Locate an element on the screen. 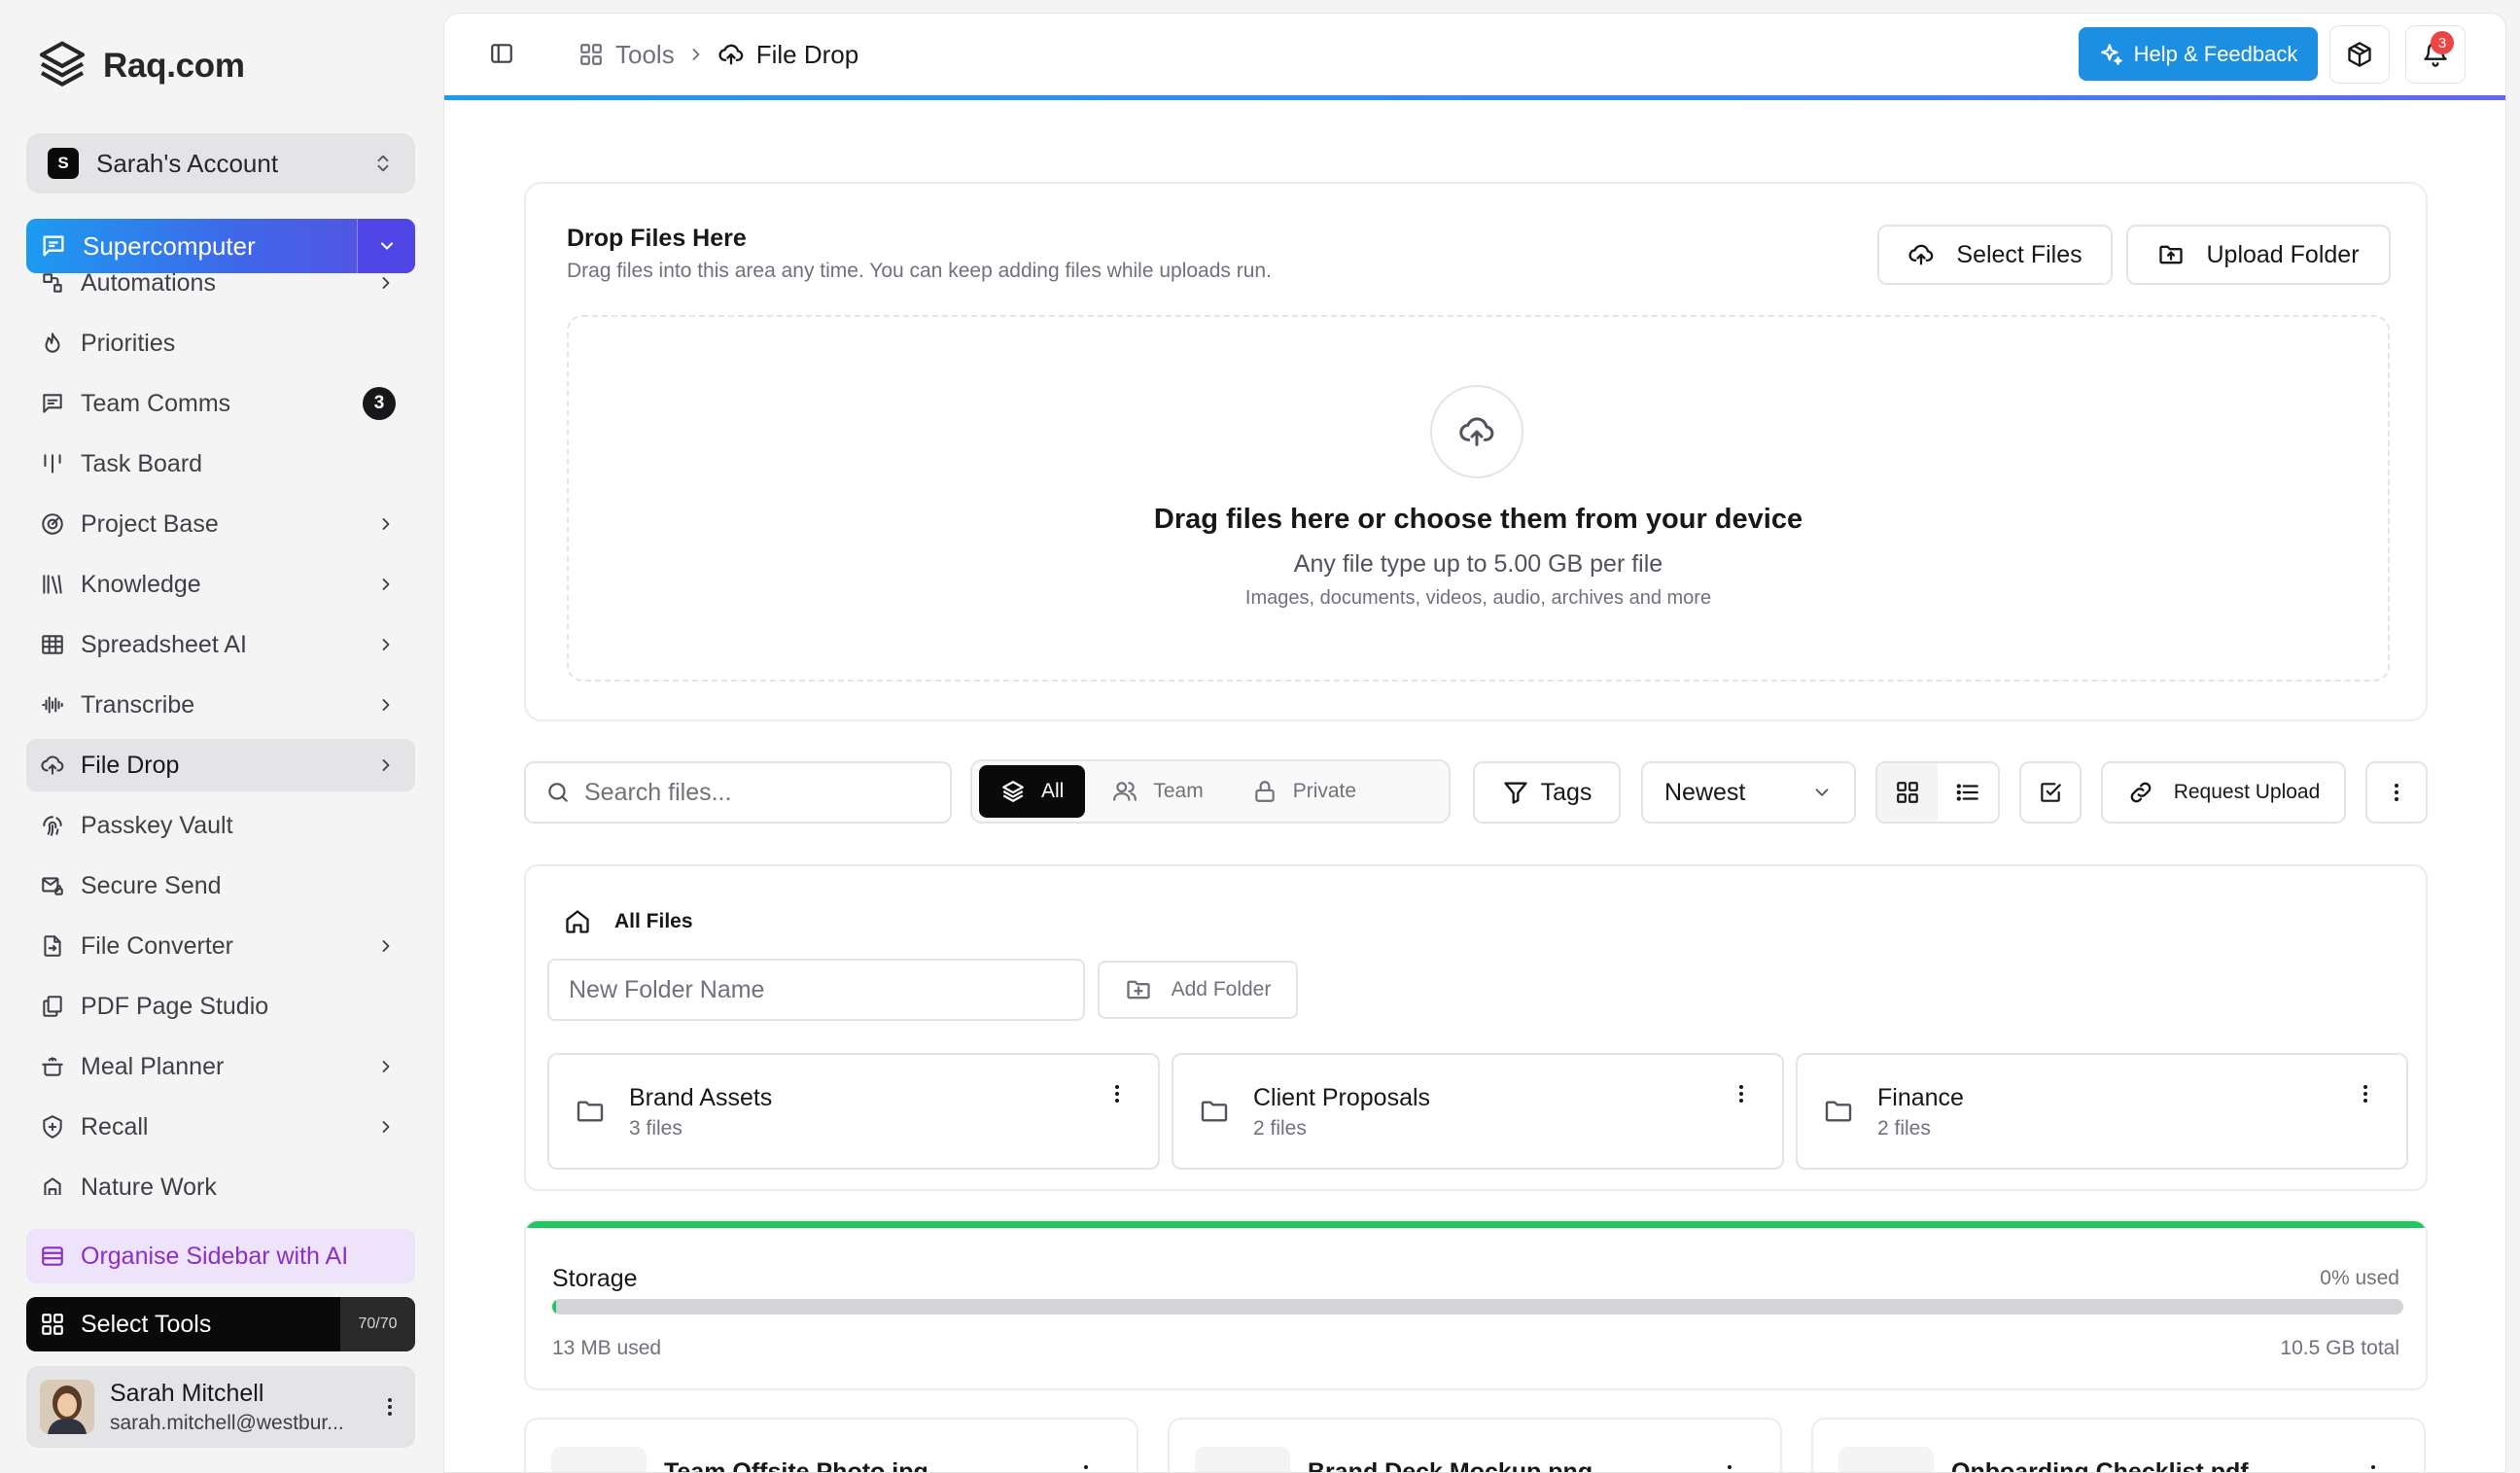 The height and width of the screenshot is (1473, 2520). select-files-button: Select Files is located at coordinates (1995, 255).